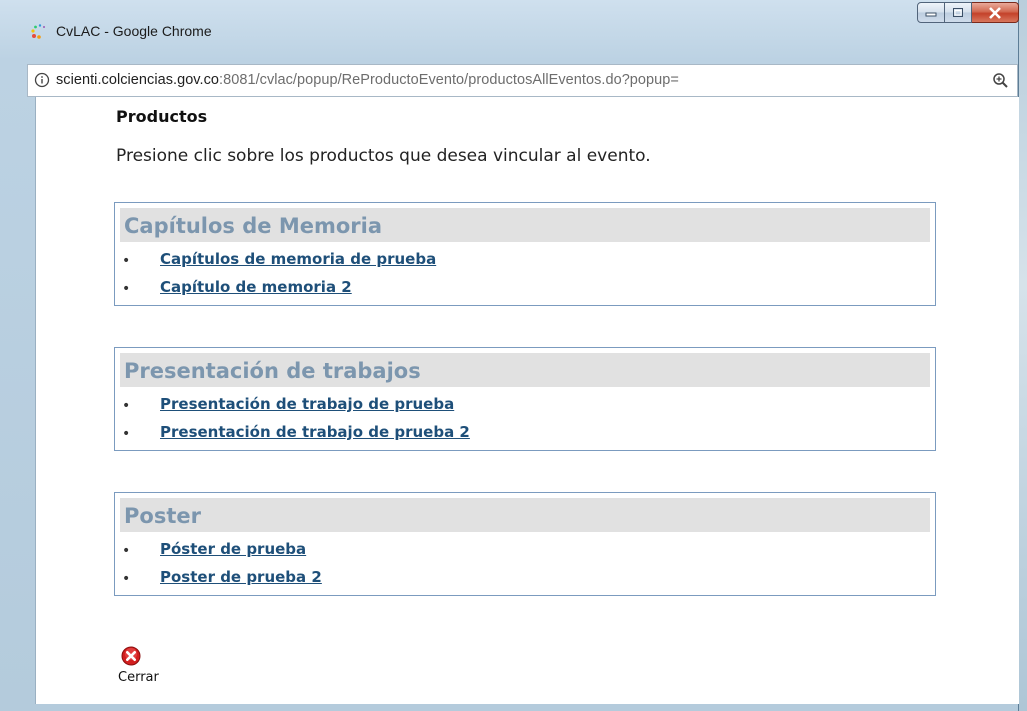  I want to click on maximize-button, so click(958, 12).